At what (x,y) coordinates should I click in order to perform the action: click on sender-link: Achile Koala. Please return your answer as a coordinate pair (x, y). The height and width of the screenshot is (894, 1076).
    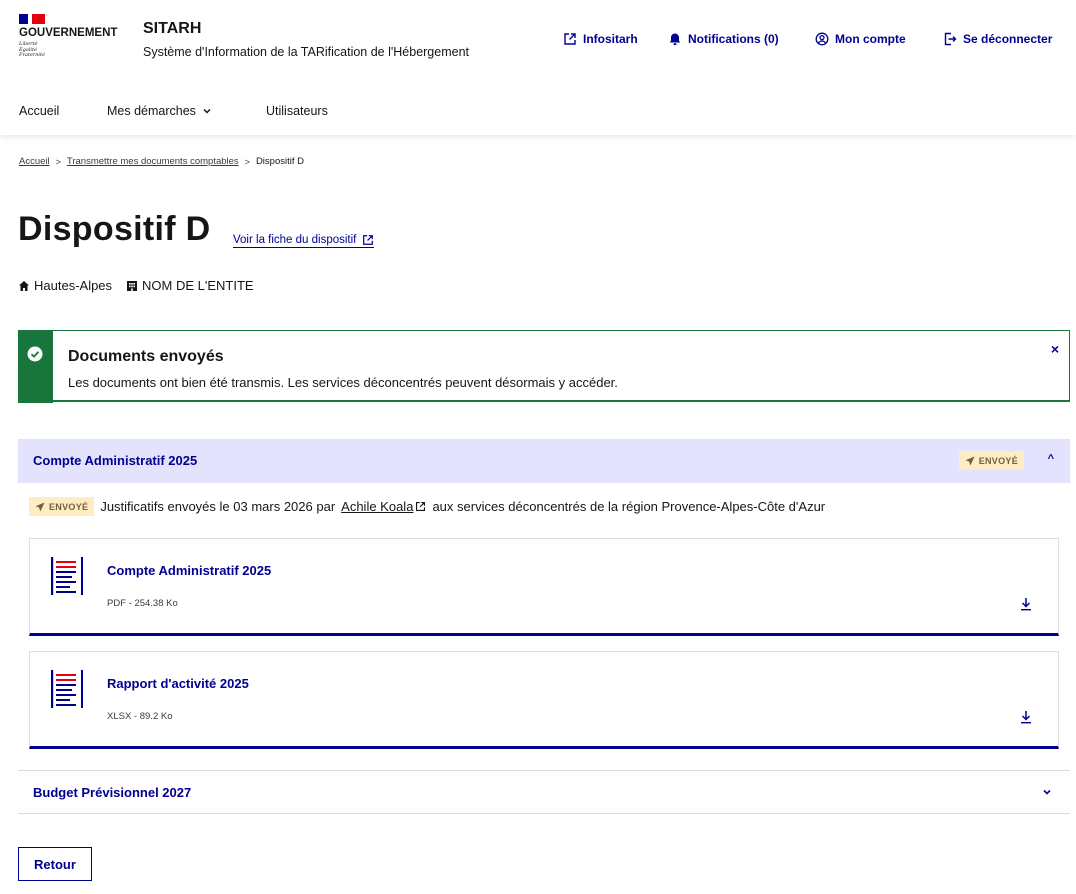
    Looking at the image, I should click on (377, 506).